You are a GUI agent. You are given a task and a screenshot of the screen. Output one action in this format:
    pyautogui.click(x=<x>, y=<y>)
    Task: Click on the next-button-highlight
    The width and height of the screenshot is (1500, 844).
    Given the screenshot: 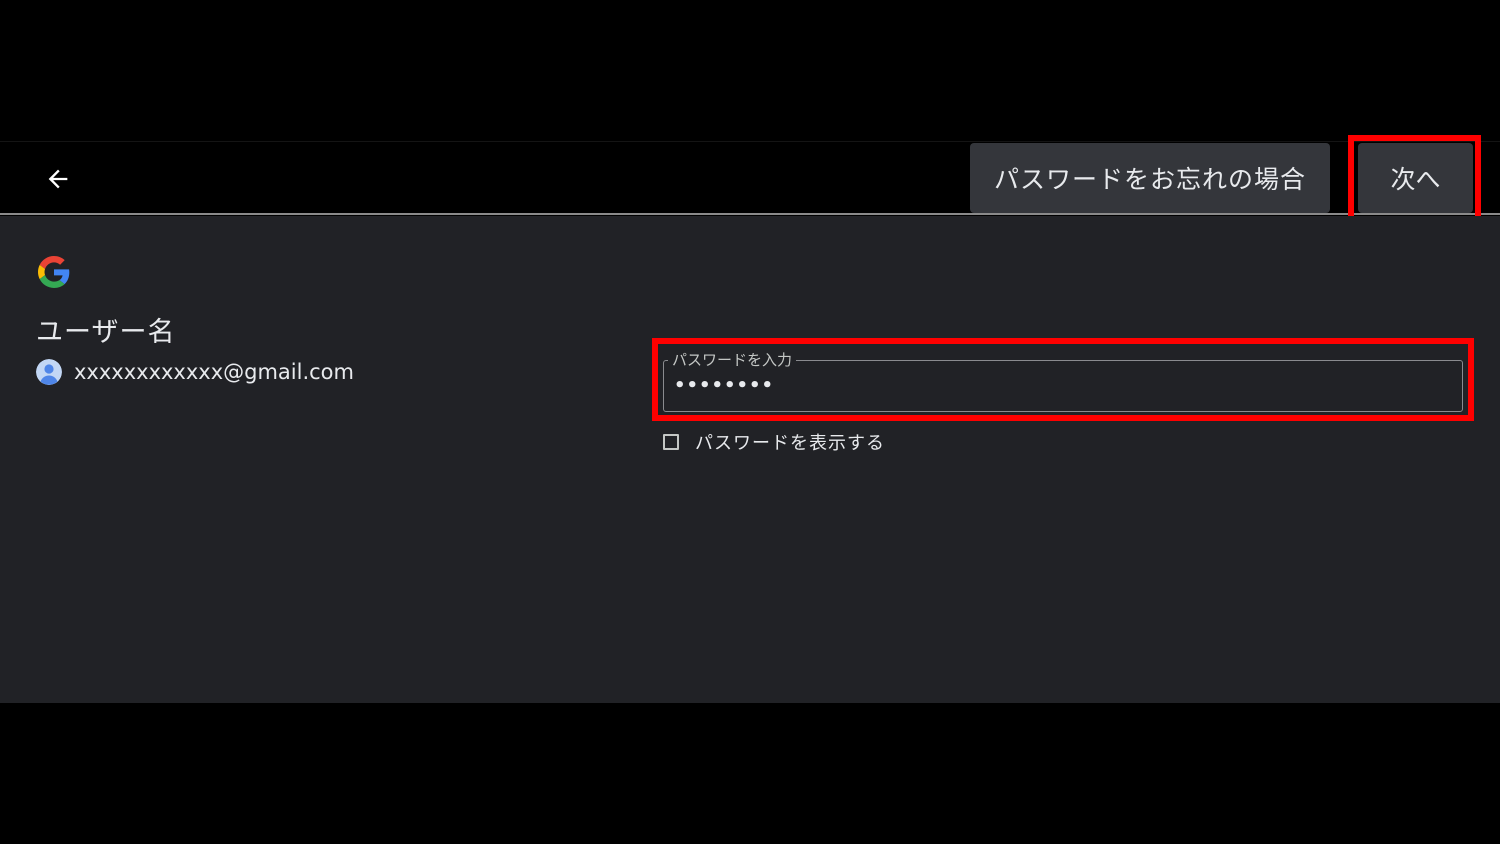 What is the action you would take?
    pyautogui.click(x=1414, y=178)
    